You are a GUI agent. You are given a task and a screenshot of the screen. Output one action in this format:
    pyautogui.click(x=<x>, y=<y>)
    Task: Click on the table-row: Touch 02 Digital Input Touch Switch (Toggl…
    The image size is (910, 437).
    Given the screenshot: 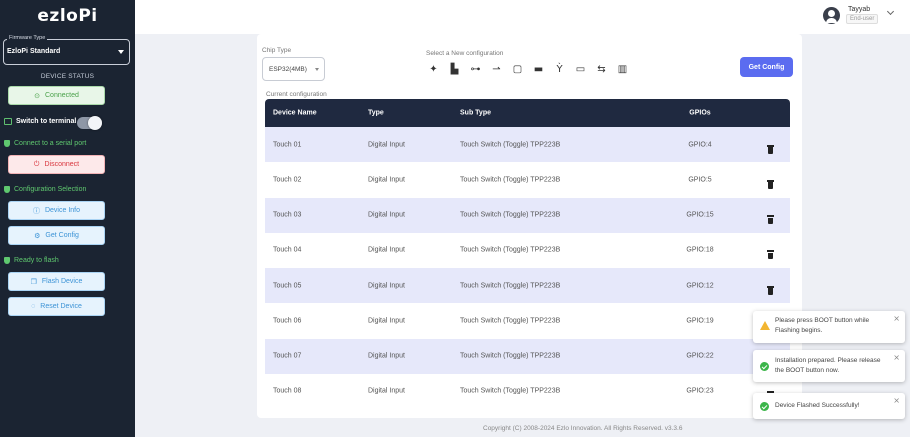 What is the action you would take?
    pyautogui.click(x=527, y=180)
    